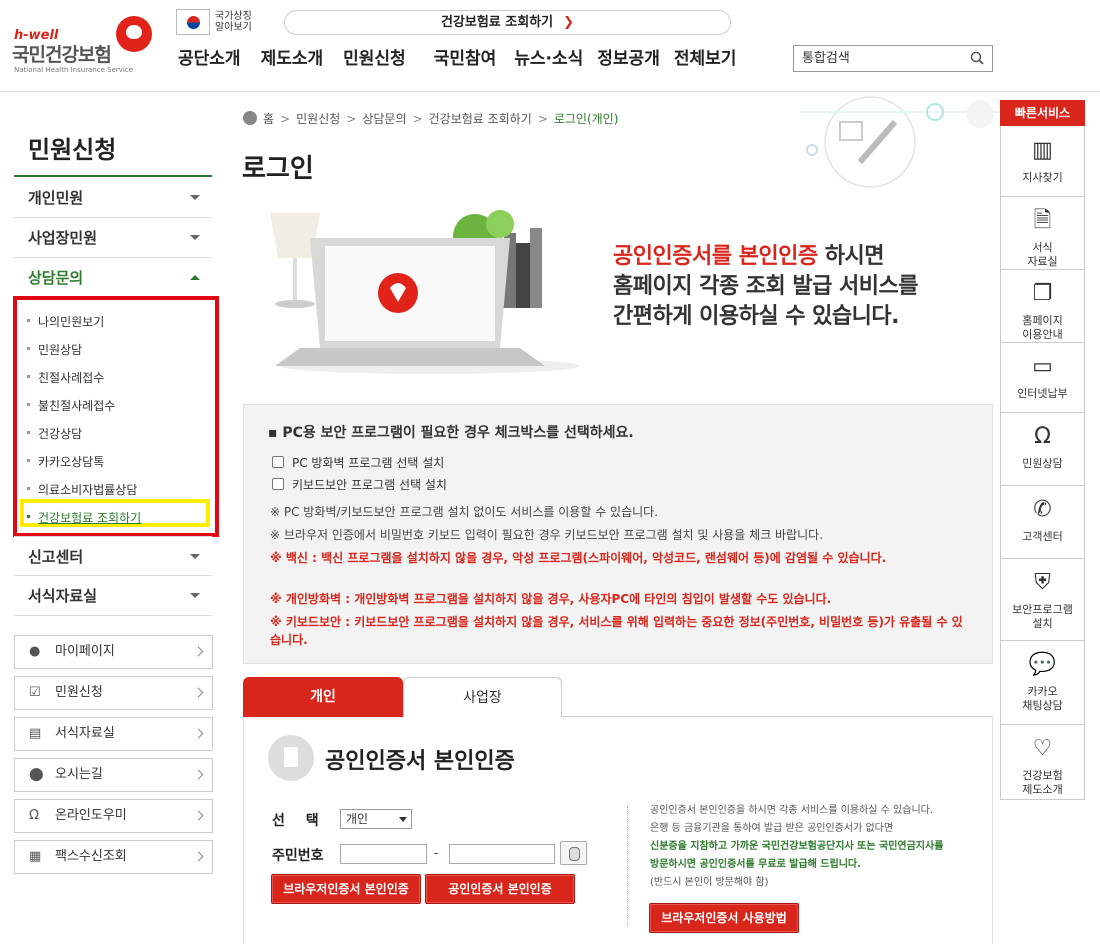  Describe the element at coordinates (772, 828) in the screenshot. I see `cert-info-line: 은행 등 금융기관을 통하여 발급 받은 공인인증서가 없다면` at that location.